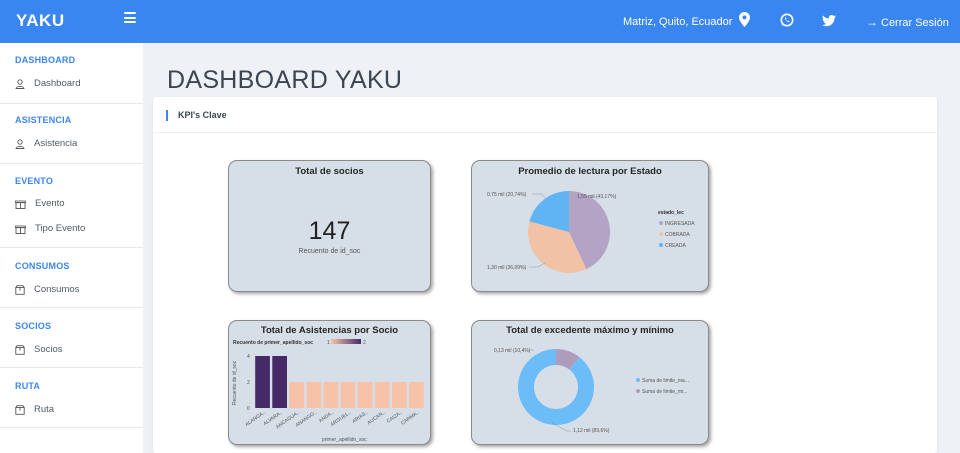 The image size is (960, 453). Describe the element at coordinates (545, 115) in the screenshot. I see `card-header: KPI's Clave` at that location.